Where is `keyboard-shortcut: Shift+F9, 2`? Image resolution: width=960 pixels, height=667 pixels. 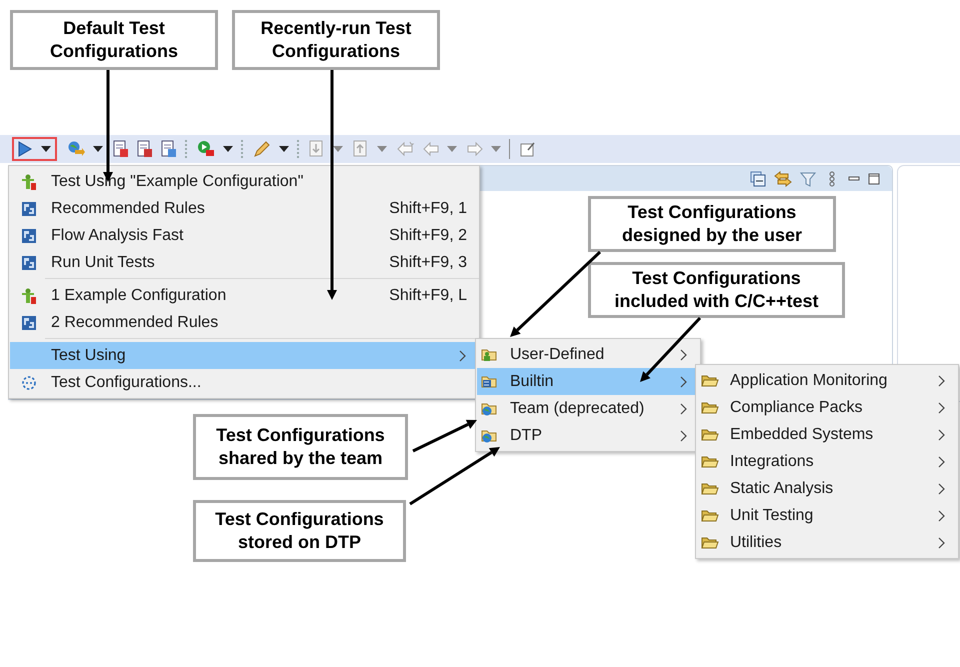 keyboard-shortcut: Shift+F9, 2 is located at coordinates (428, 235).